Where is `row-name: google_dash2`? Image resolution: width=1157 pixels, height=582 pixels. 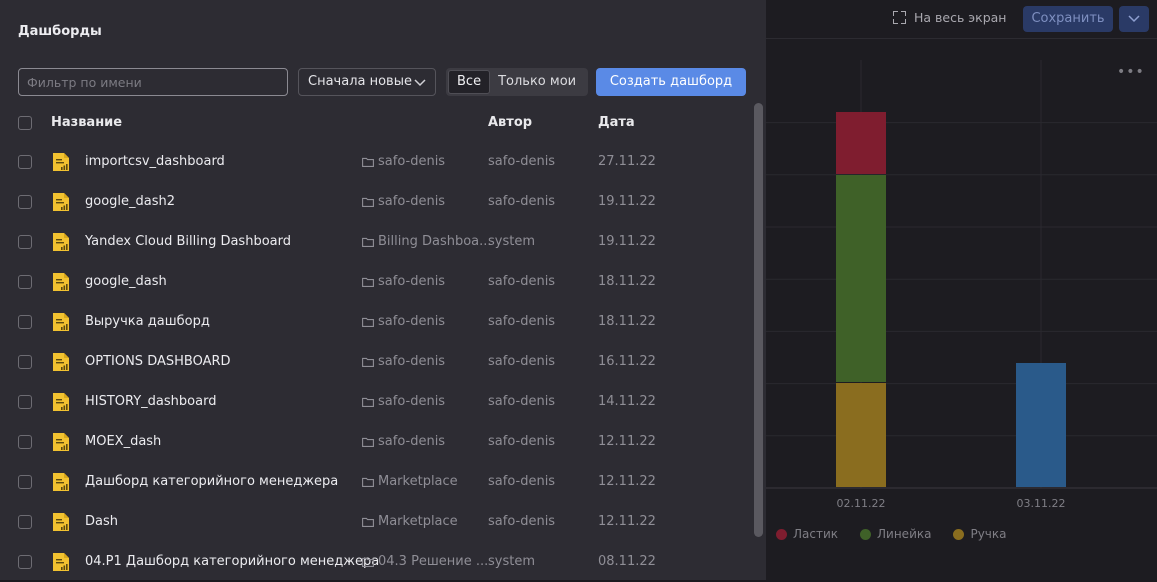 row-name: google_dash2 is located at coordinates (130, 201).